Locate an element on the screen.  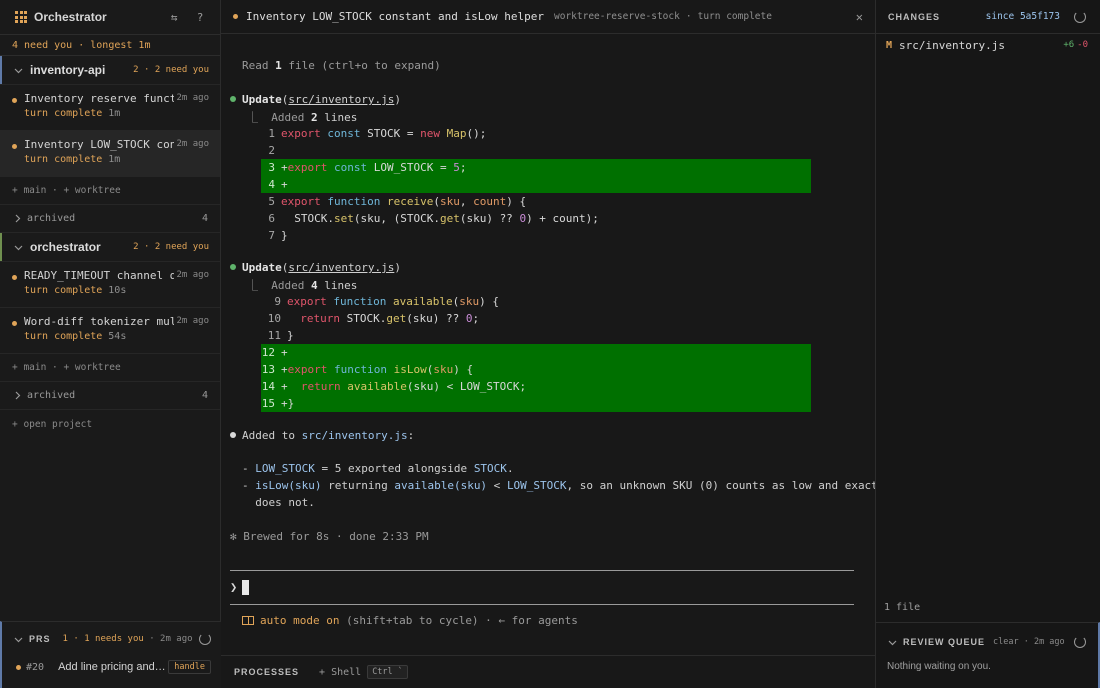
summary-bullet-cont: does not. is located at coordinates (278, 502).